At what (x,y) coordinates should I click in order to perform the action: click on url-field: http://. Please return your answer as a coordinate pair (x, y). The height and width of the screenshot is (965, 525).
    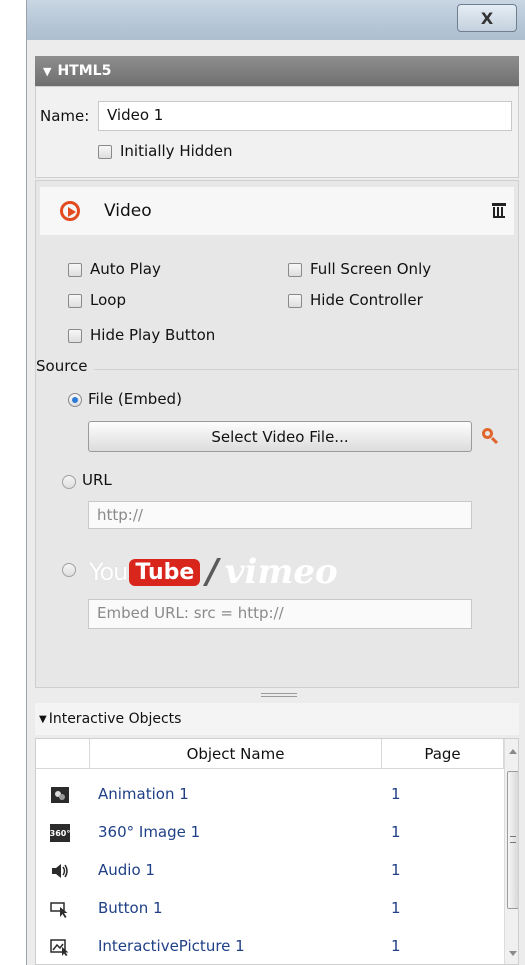
    Looking at the image, I should click on (280, 515).